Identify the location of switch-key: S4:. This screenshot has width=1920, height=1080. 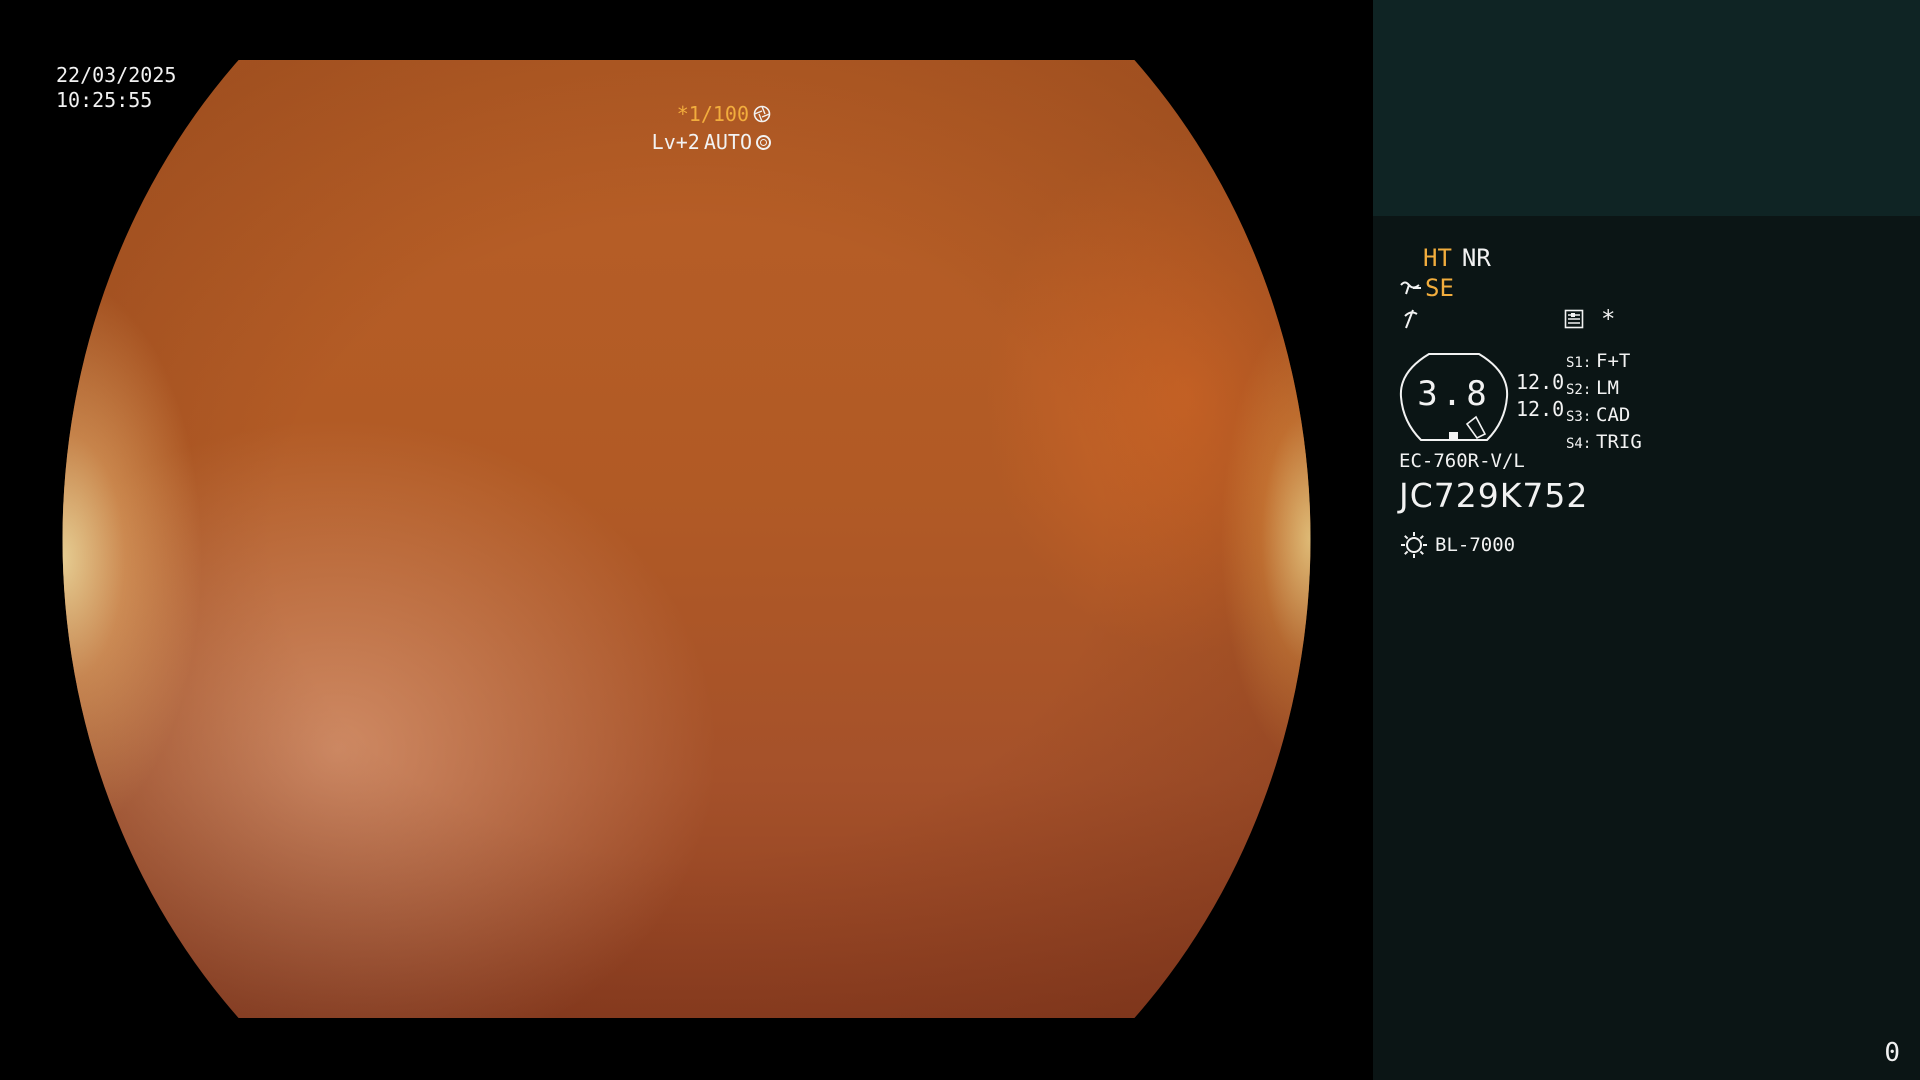
(1579, 444).